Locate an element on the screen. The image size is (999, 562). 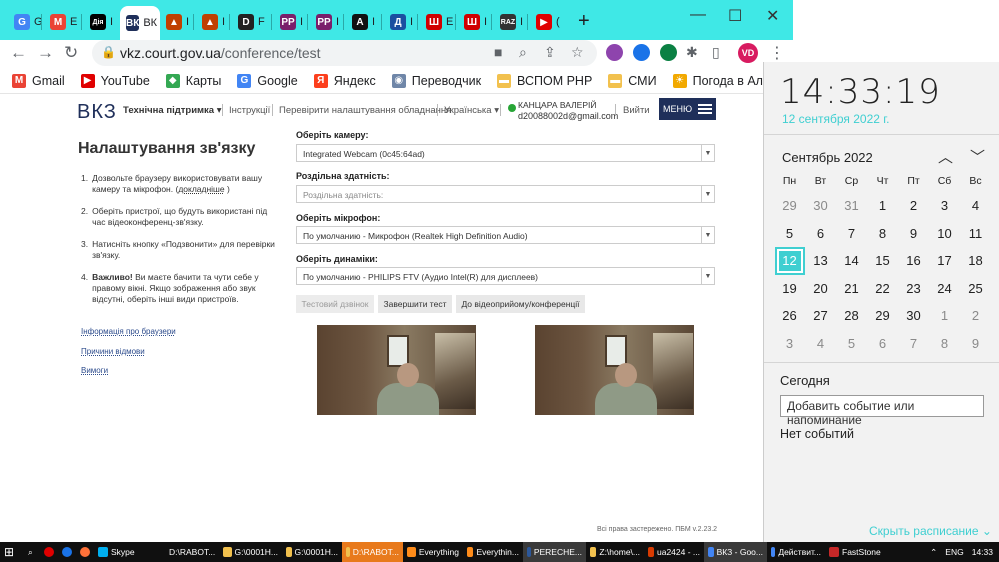
taskbar-item: Skype is located at coordinates (128, 552).